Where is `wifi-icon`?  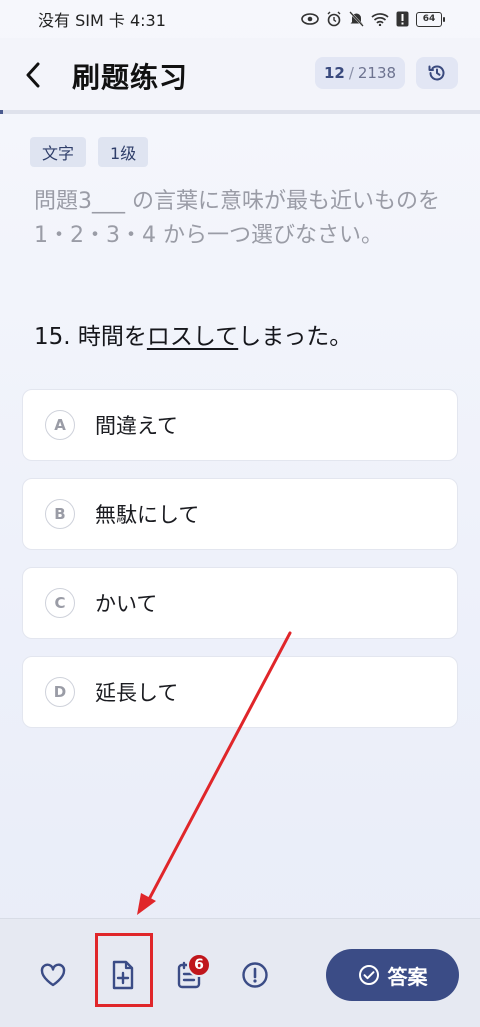 wifi-icon is located at coordinates (380, 19).